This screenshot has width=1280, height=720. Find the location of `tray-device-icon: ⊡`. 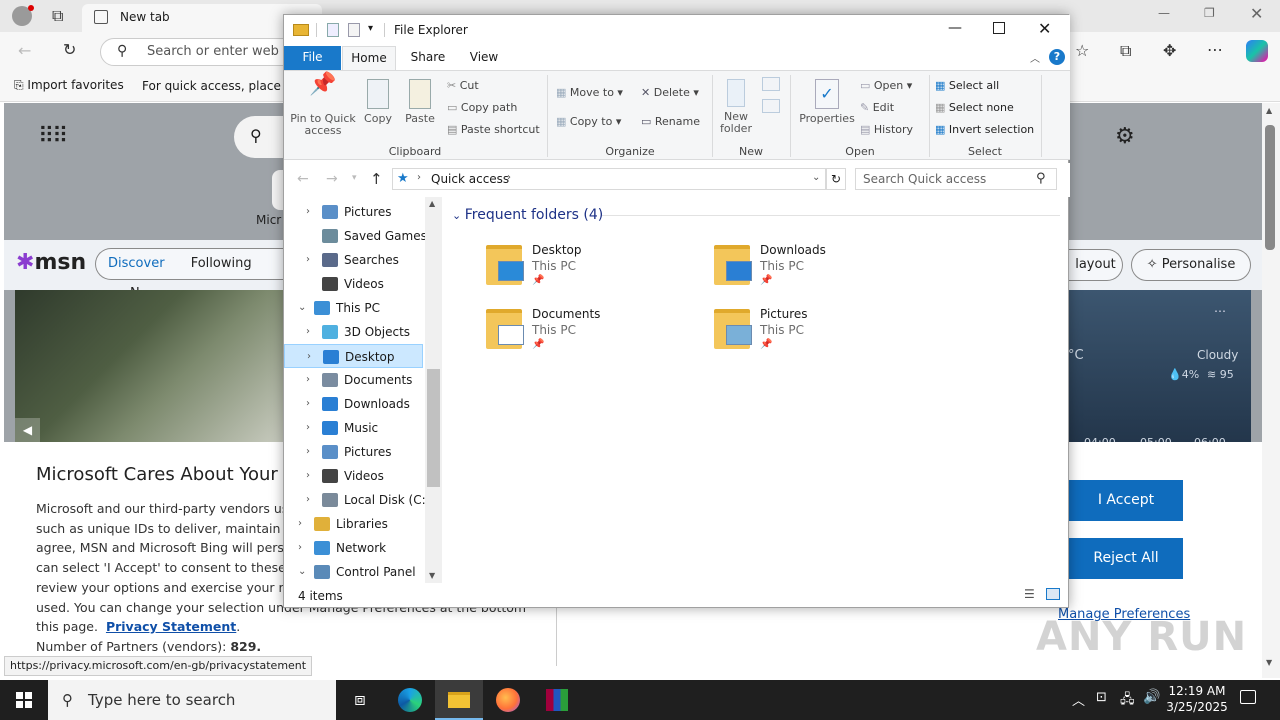

tray-device-icon: ⊡ is located at coordinates (1101, 697).